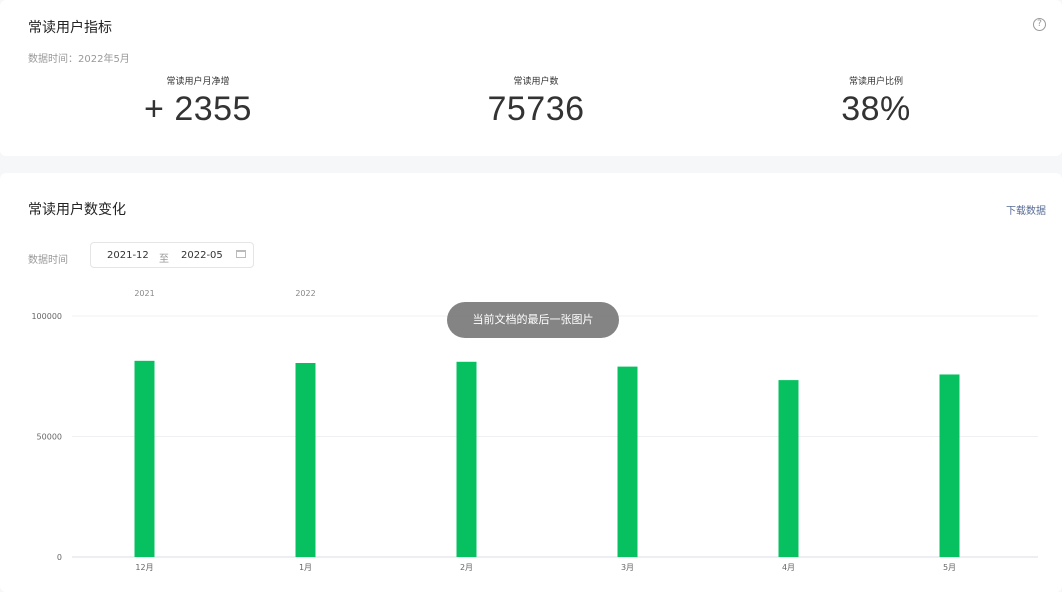 The width and height of the screenshot is (1062, 592). Describe the element at coordinates (49, 437) in the screenshot. I see `y-tick-label: 50000` at that location.